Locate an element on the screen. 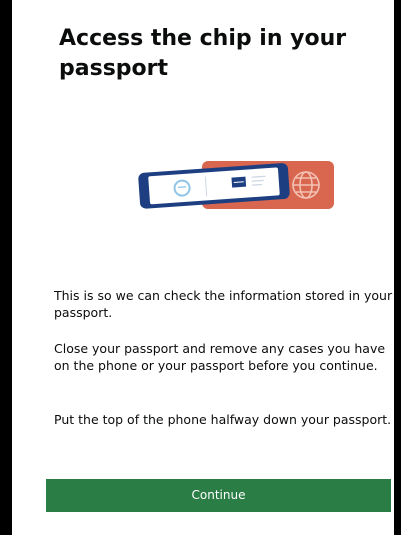 The width and height of the screenshot is (401, 535). phone-on-passport-illustration is located at coordinates (236, 185).